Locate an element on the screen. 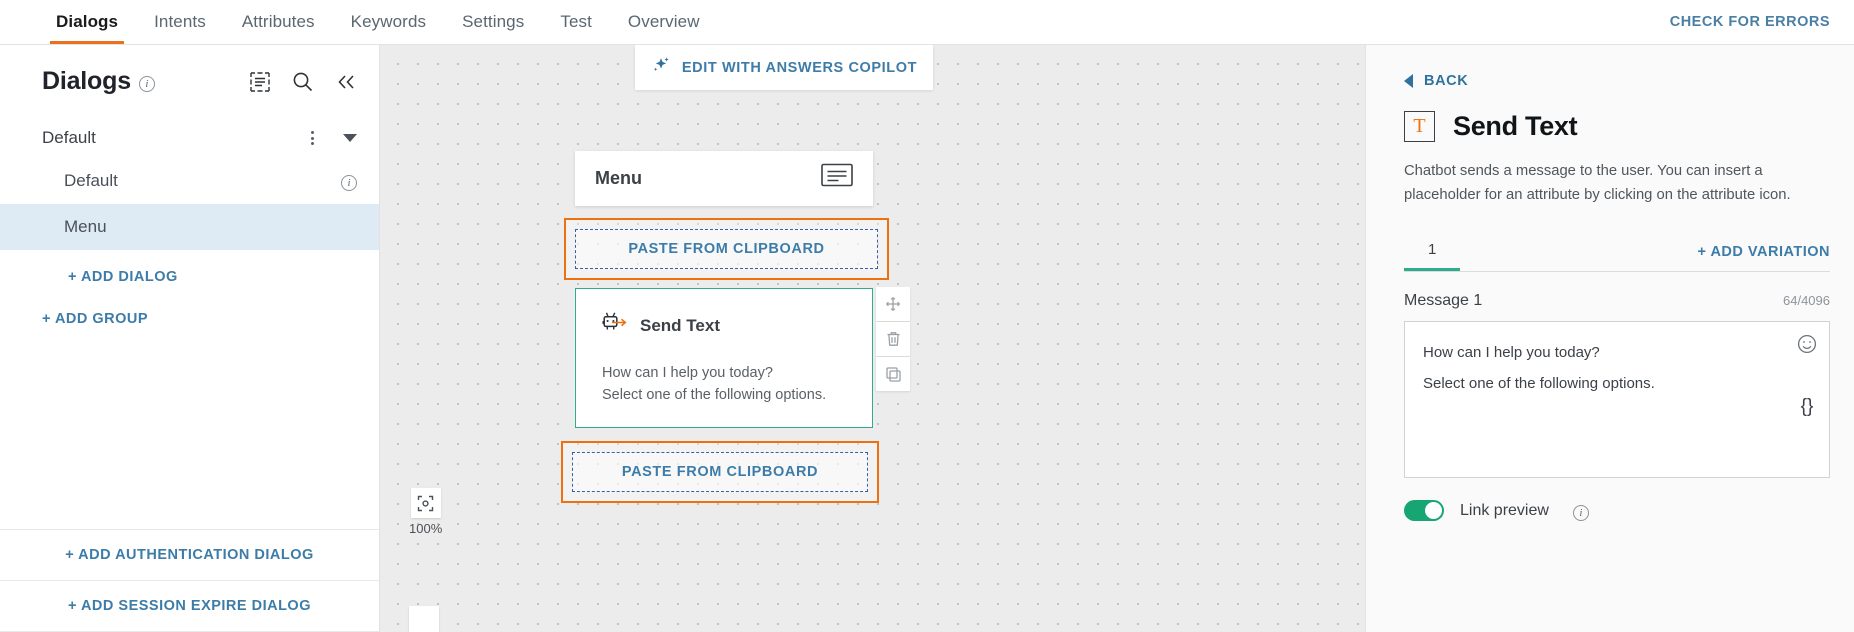 This screenshot has width=1854, height=632. zoom-controls: 100% is located at coordinates (425, 512).